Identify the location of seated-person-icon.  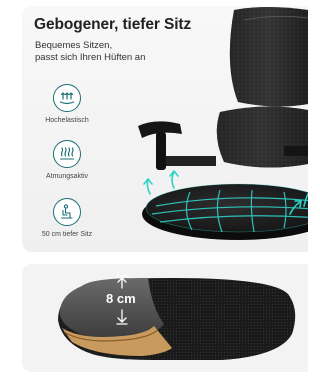
(67, 212).